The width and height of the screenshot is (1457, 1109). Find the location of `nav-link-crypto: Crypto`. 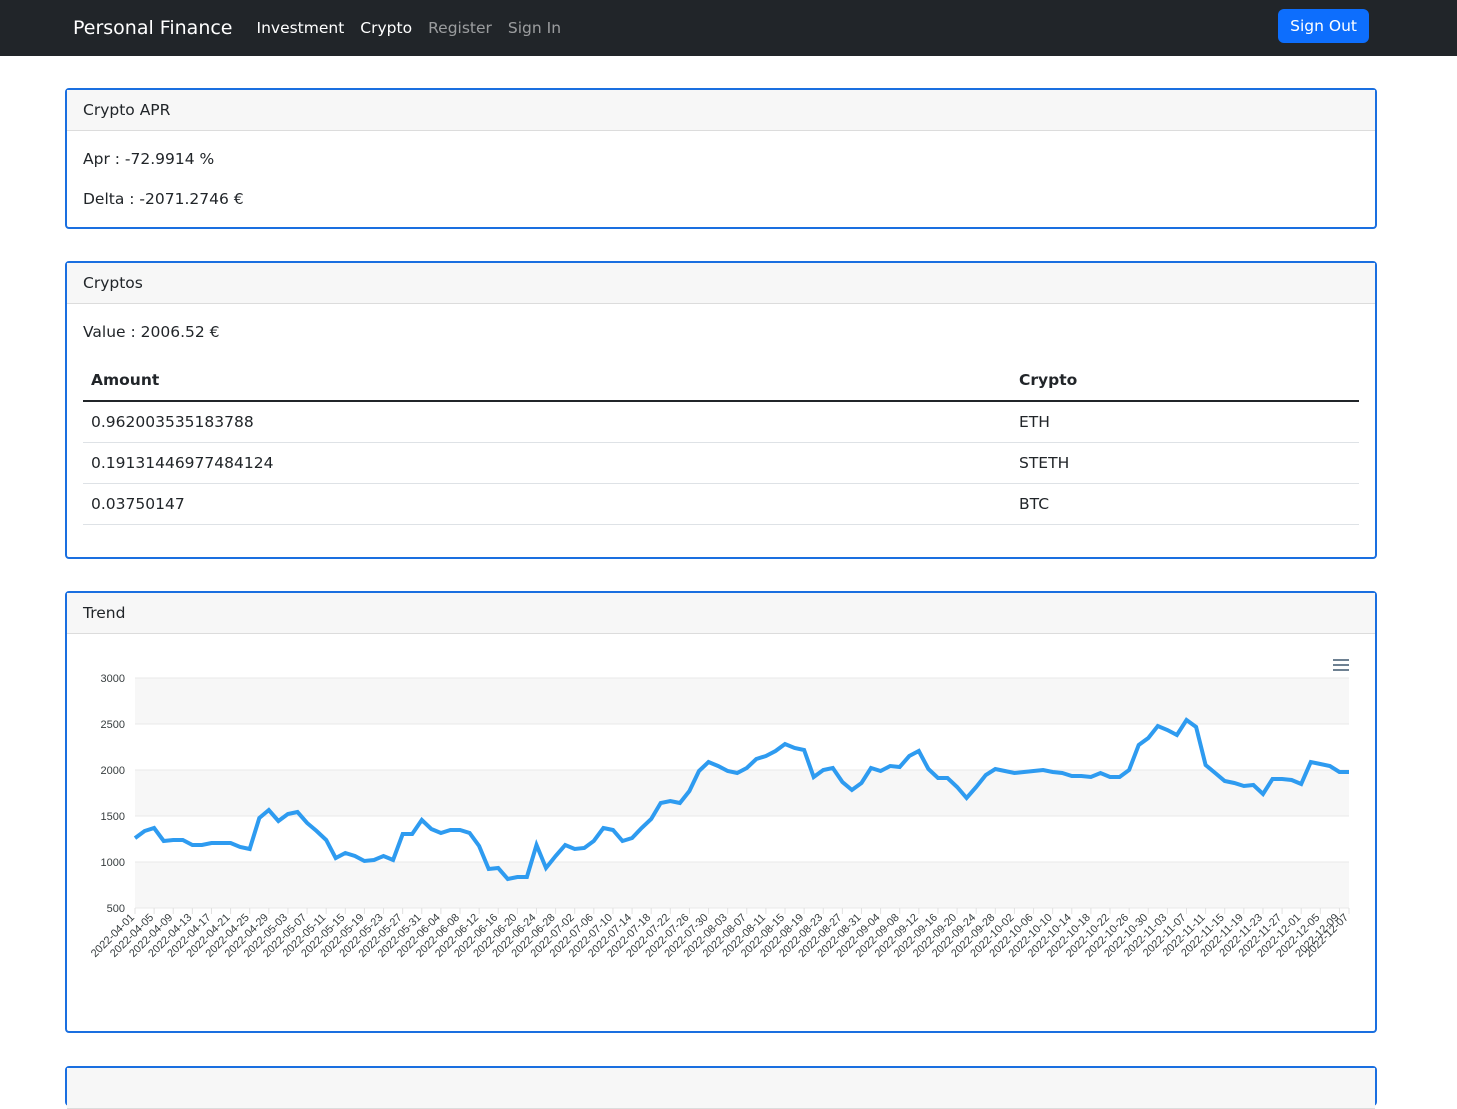

nav-link-crypto: Crypto is located at coordinates (386, 28).